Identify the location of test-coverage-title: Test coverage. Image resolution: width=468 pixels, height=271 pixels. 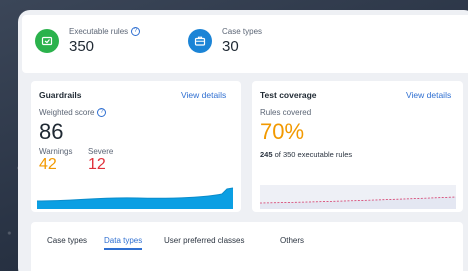
(288, 95).